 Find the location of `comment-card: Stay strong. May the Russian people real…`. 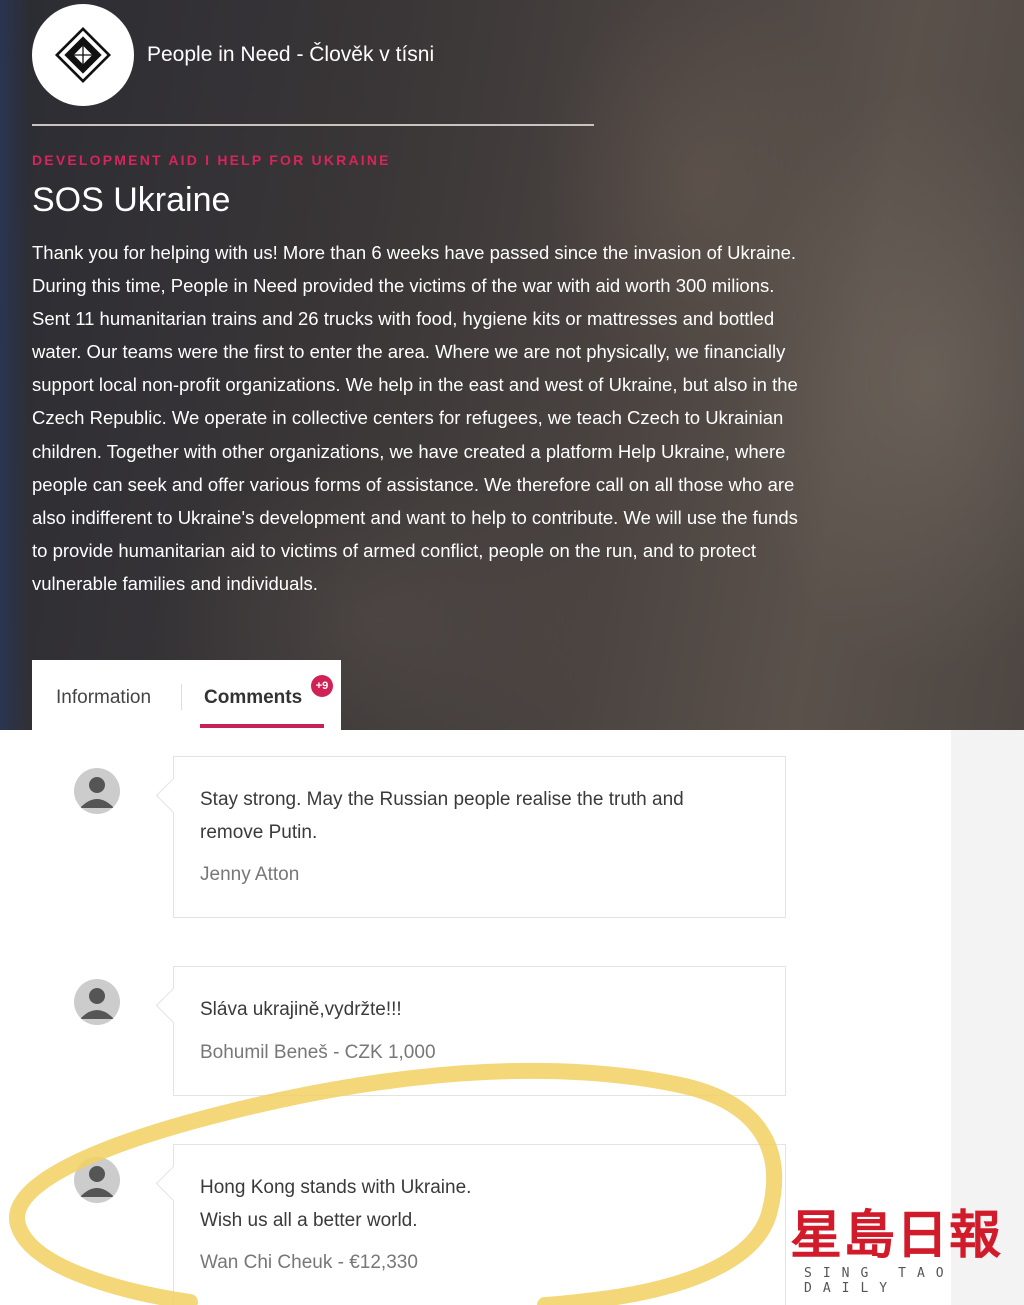

comment-card: Stay strong. May the Russian people real… is located at coordinates (479, 837).